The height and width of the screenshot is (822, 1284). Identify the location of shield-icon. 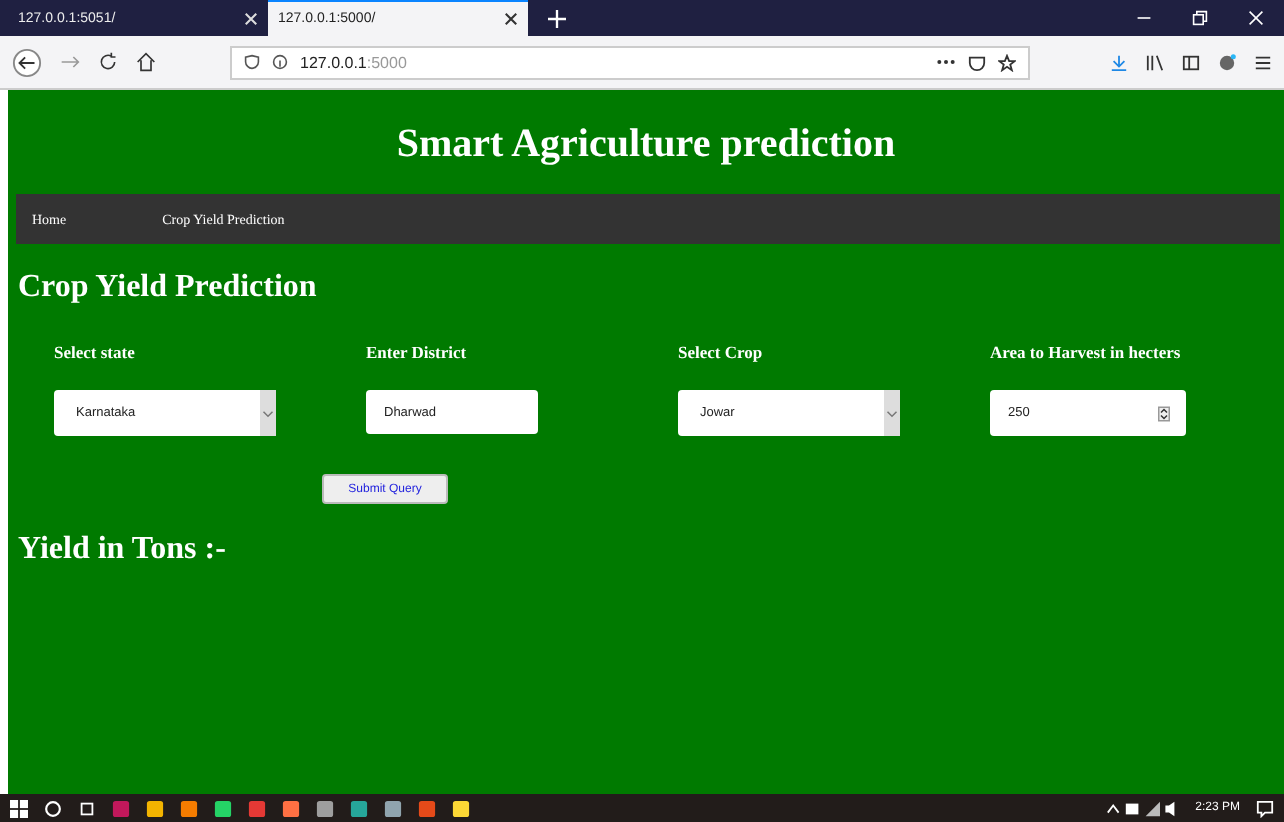
(252, 62).